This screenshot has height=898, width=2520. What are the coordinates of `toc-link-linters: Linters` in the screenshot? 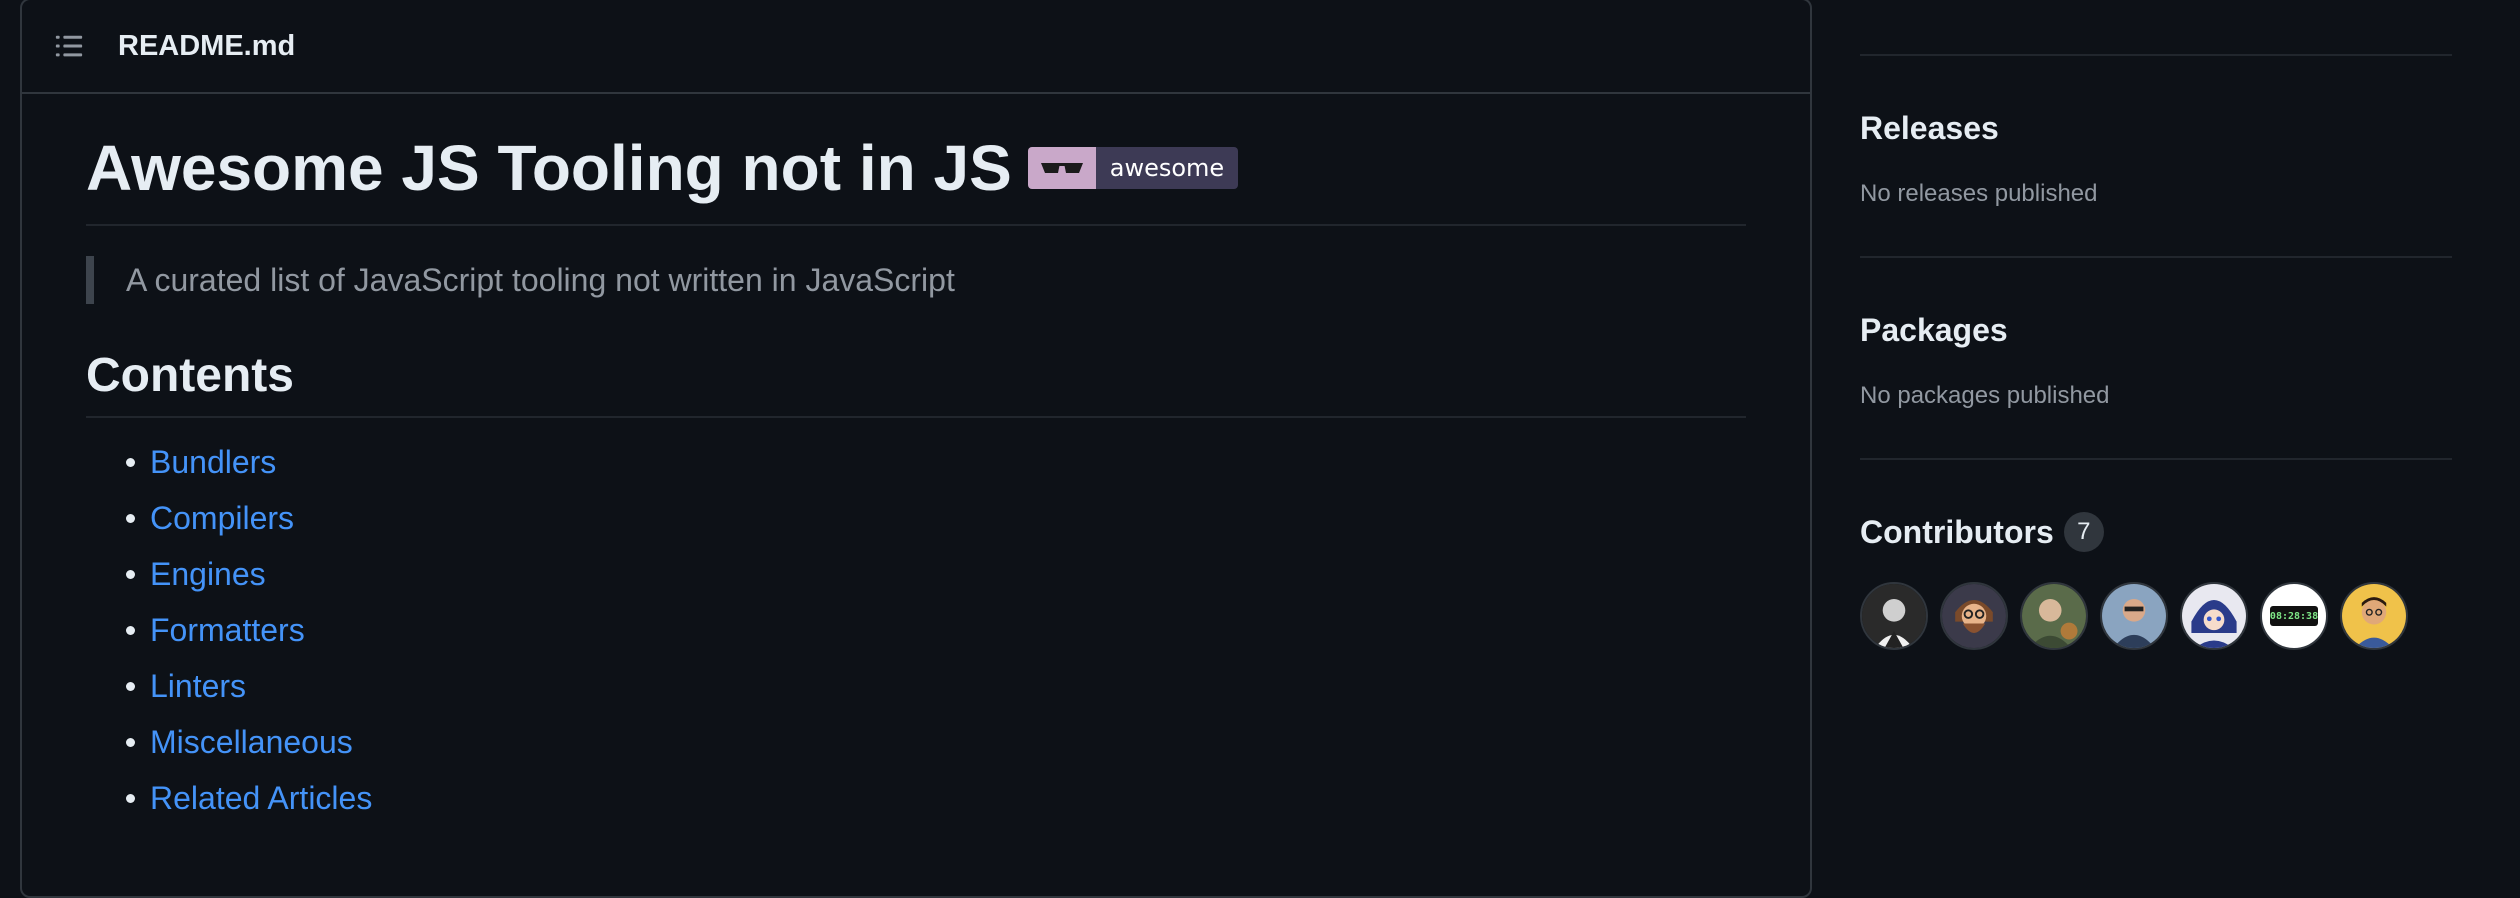 It's located at (198, 686).